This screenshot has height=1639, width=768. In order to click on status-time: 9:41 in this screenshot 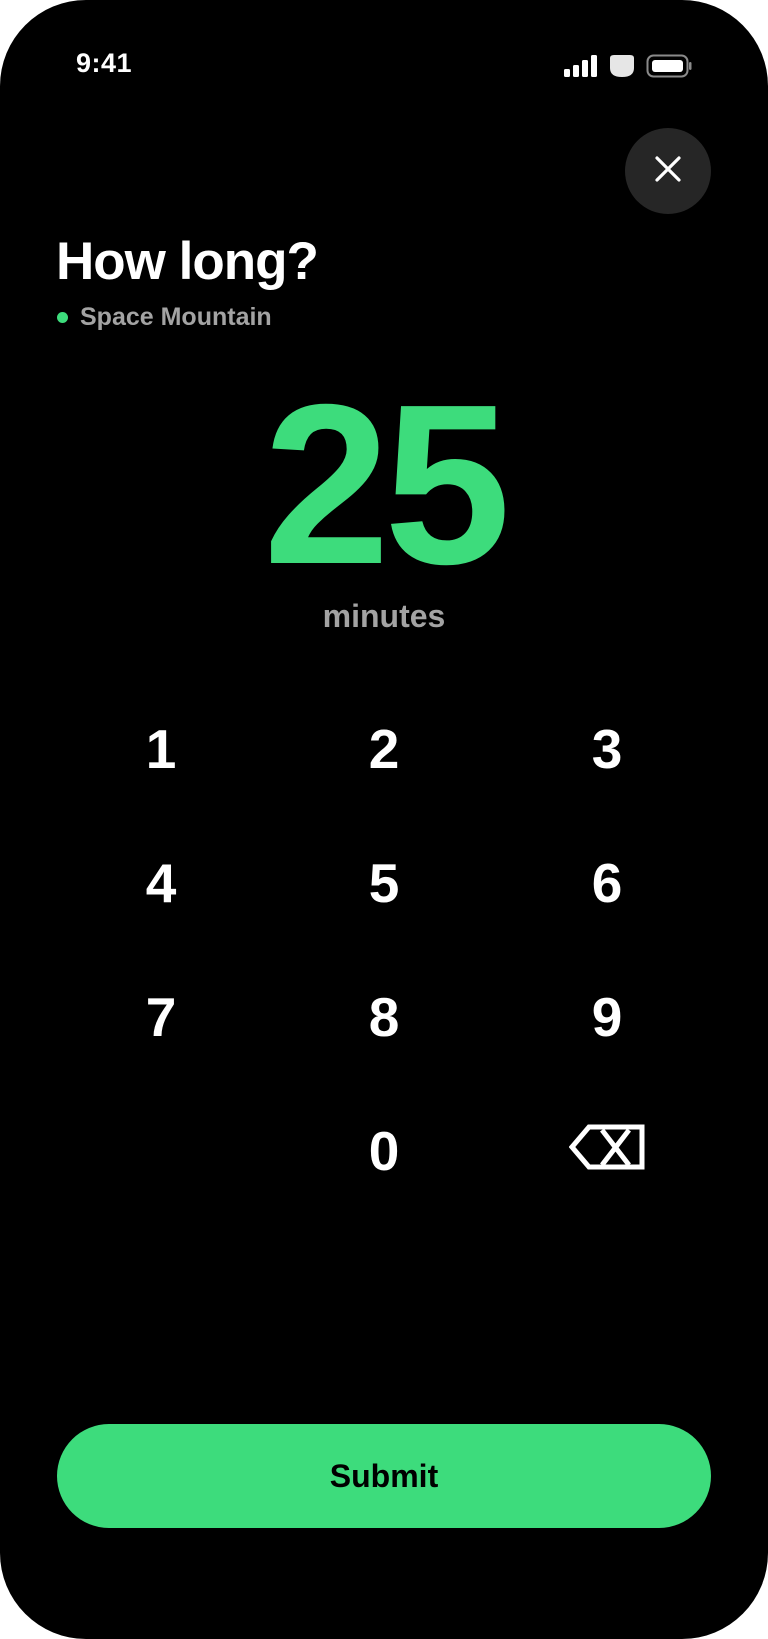, I will do `click(104, 63)`.